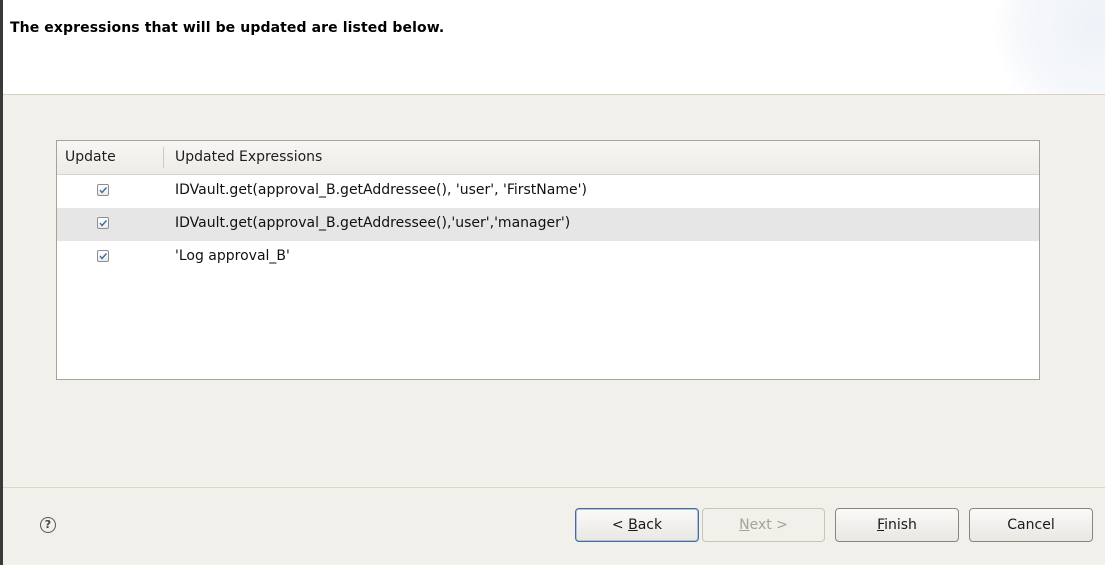 The image size is (1105, 565). I want to click on back-button: < Back, so click(637, 525).